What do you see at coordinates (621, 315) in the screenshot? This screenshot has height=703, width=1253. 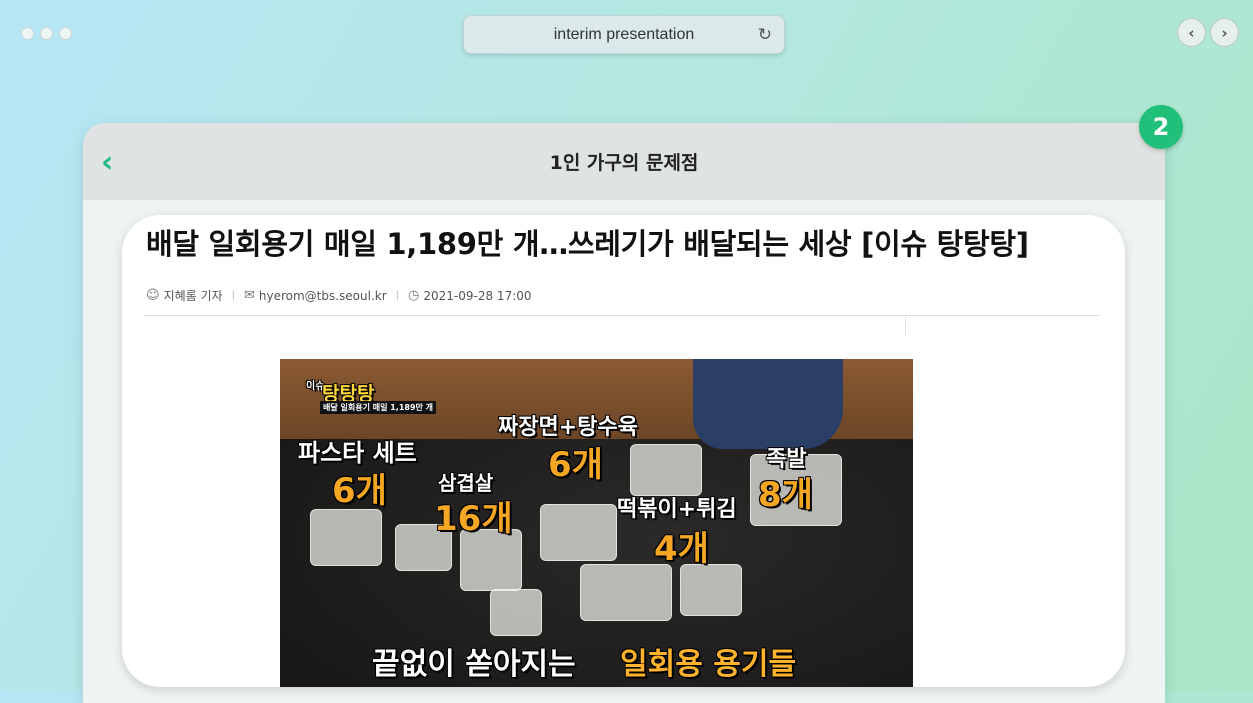 I see `meta-divider` at bounding box center [621, 315].